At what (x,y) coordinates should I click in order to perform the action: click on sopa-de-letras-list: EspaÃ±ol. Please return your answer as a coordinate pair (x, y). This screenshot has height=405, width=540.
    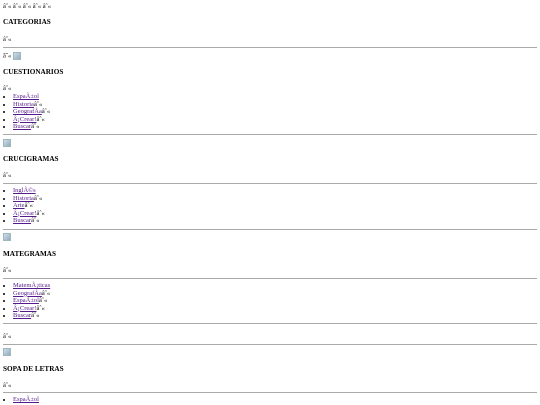
    Looking at the image, I should click on (21, 400).